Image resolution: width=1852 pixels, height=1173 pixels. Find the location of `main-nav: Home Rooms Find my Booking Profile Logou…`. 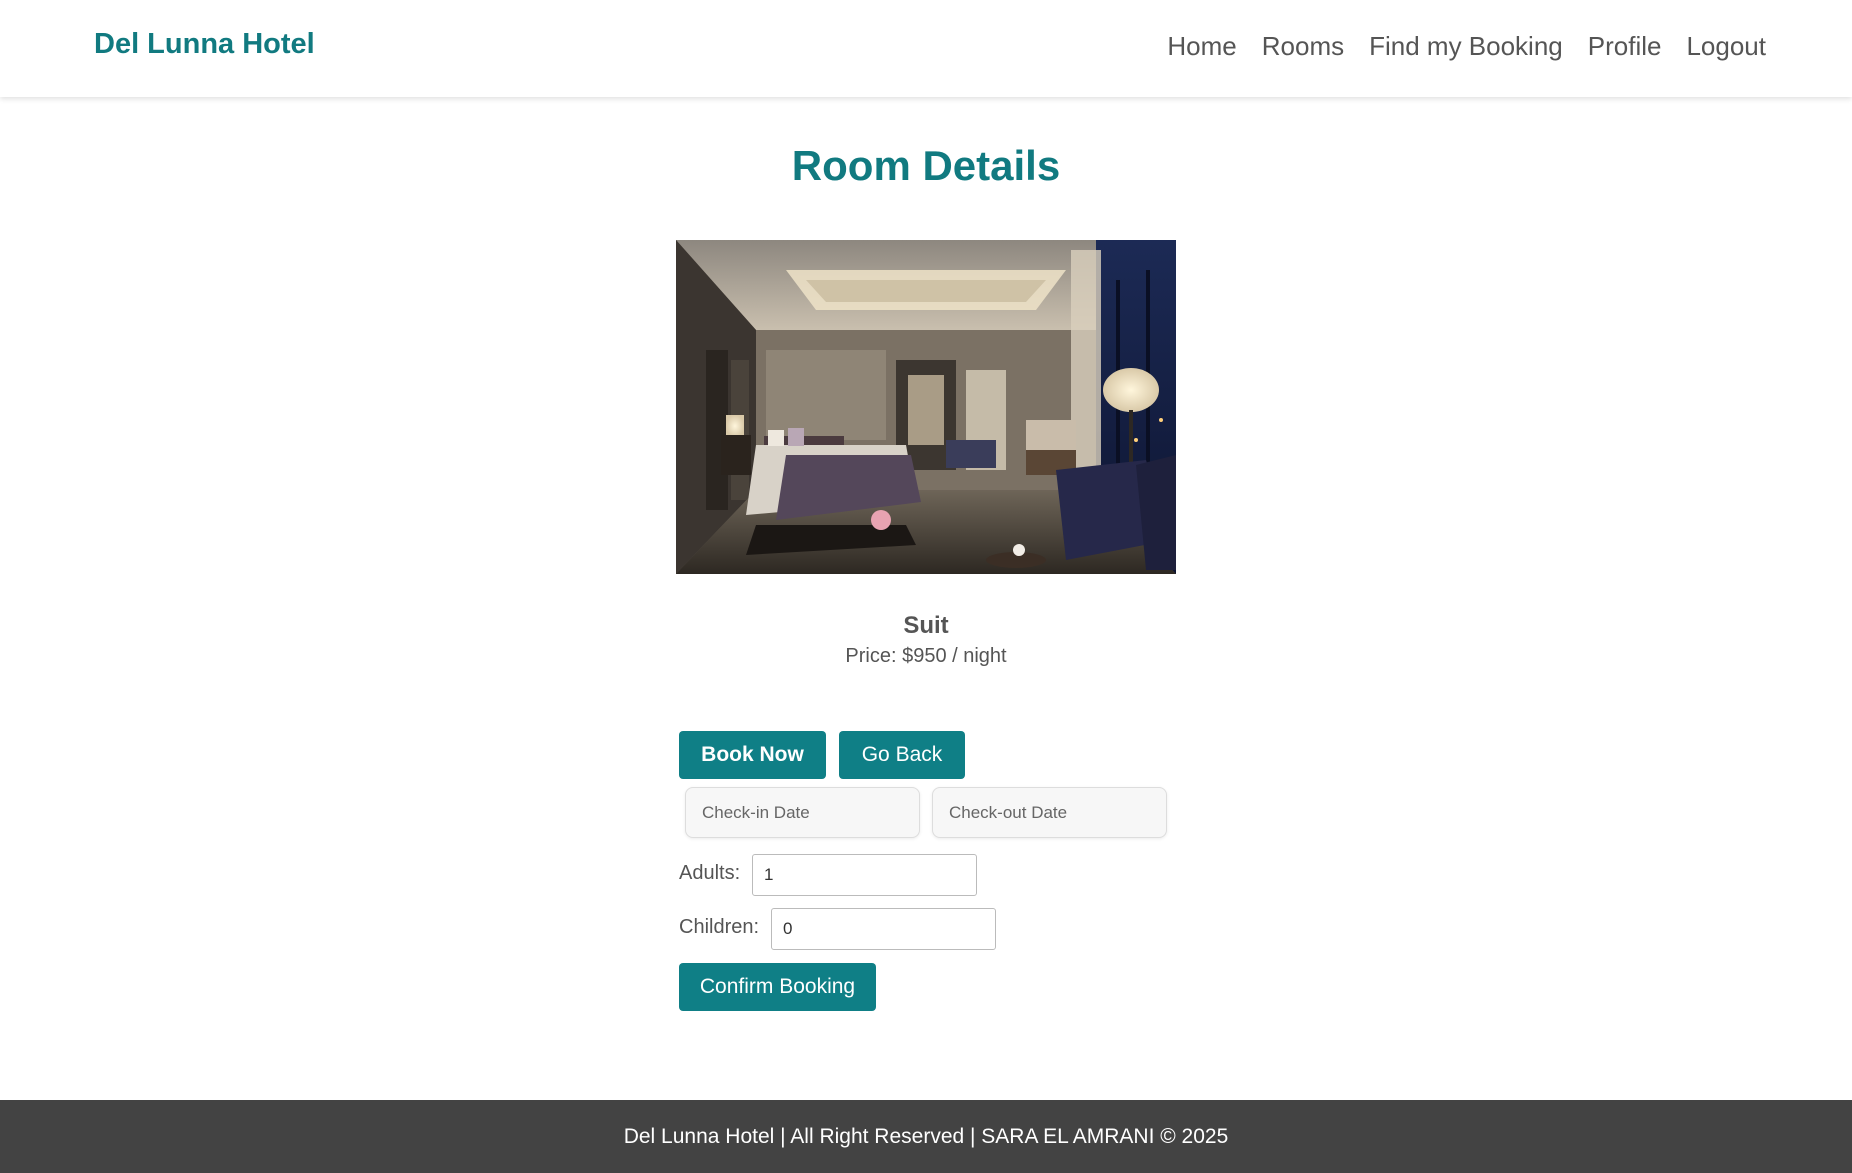

main-nav: Home Rooms Find my Booking Profile Logou… is located at coordinates (1454, 46).